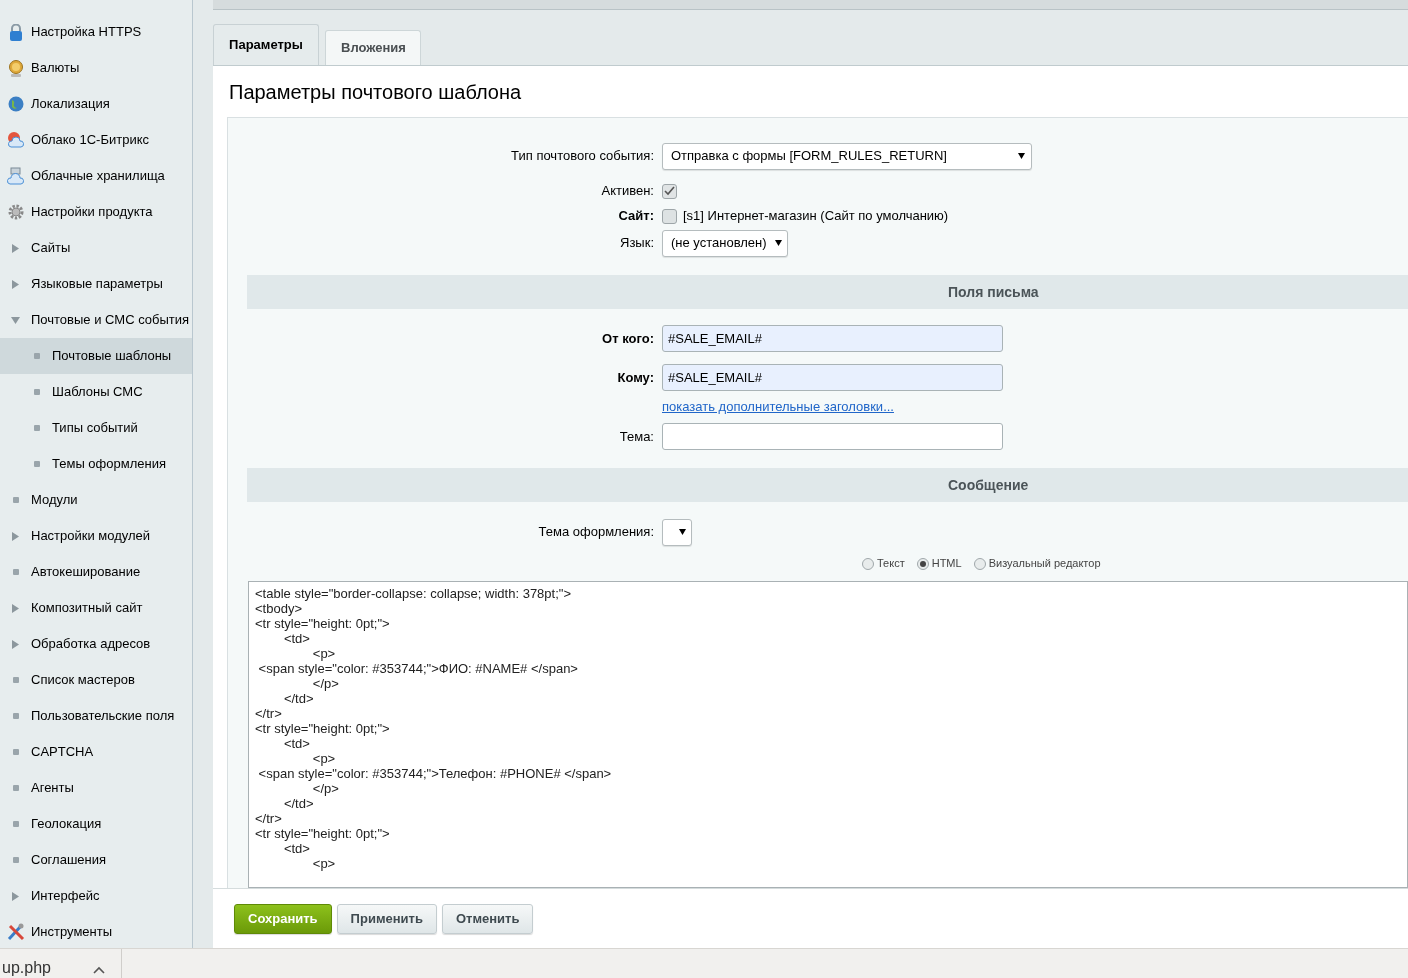  Describe the element at coordinates (1037, 563) in the screenshot. I see `radio-option: Визуальный редактор` at that location.